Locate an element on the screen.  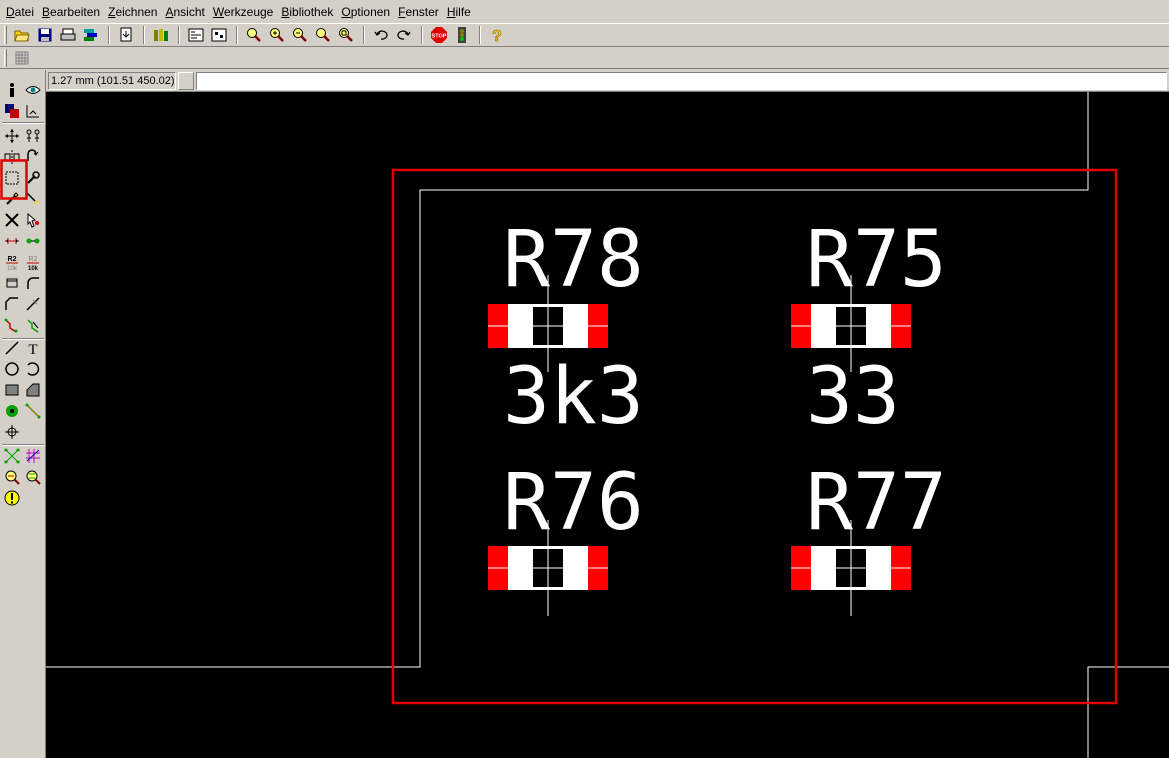
zoom-fit-icon is located at coordinates (254, 35).